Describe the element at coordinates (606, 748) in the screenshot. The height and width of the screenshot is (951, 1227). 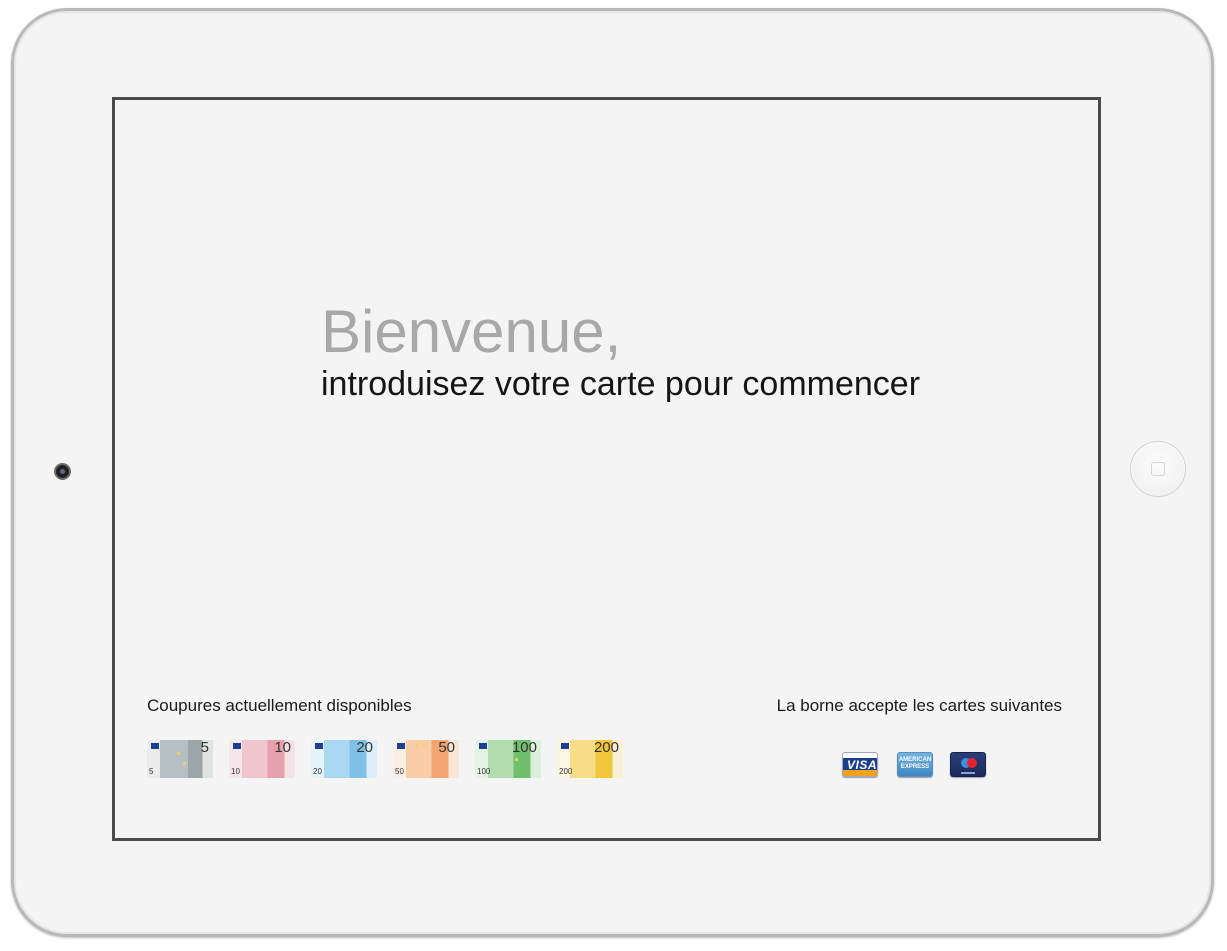
I see `banknote-200-value: 200` at that location.